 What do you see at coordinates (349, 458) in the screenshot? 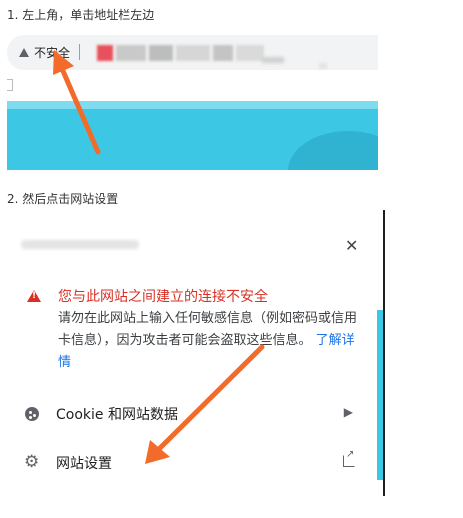
I see `open-external-icon` at bounding box center [349, 458].